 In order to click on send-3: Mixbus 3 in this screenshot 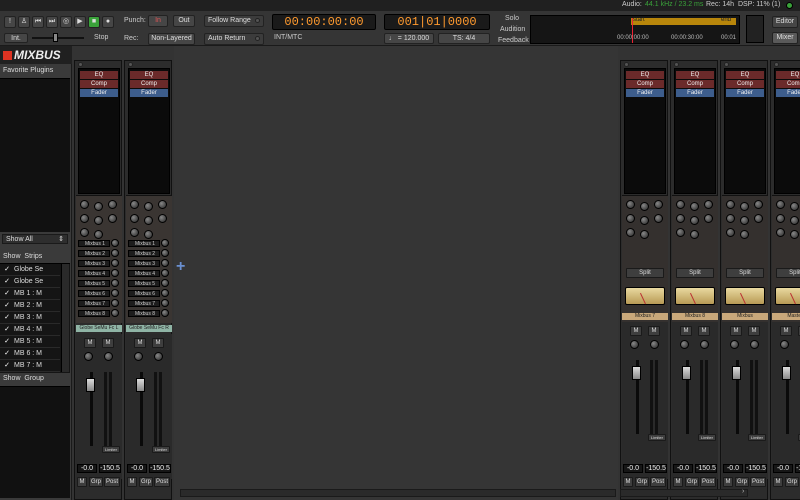, I will do `click(144, 263)`.